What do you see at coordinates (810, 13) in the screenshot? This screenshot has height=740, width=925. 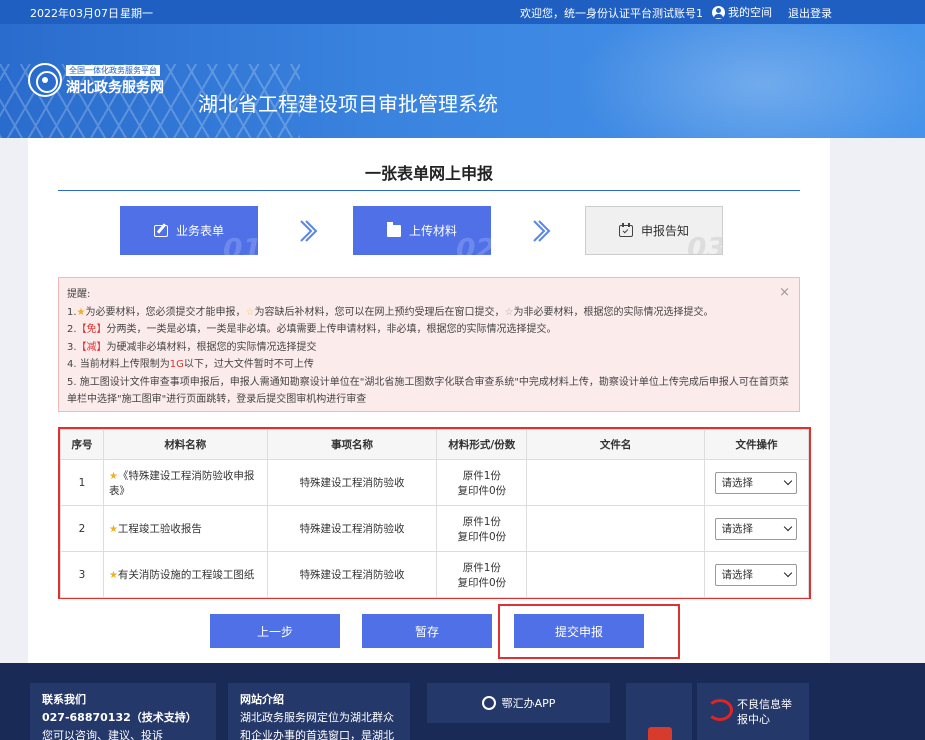 I see `logout-link: 退出登录` at bounding box center [810, 13].